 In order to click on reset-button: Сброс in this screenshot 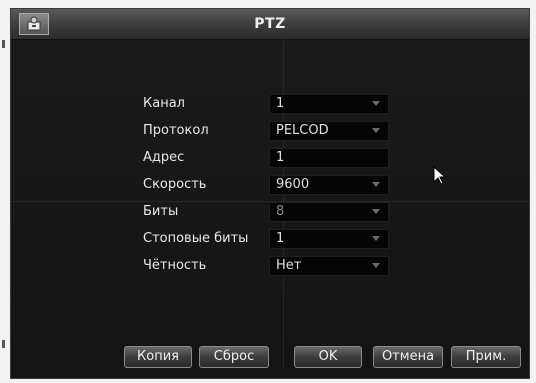, I will do `click(234, 357)`.